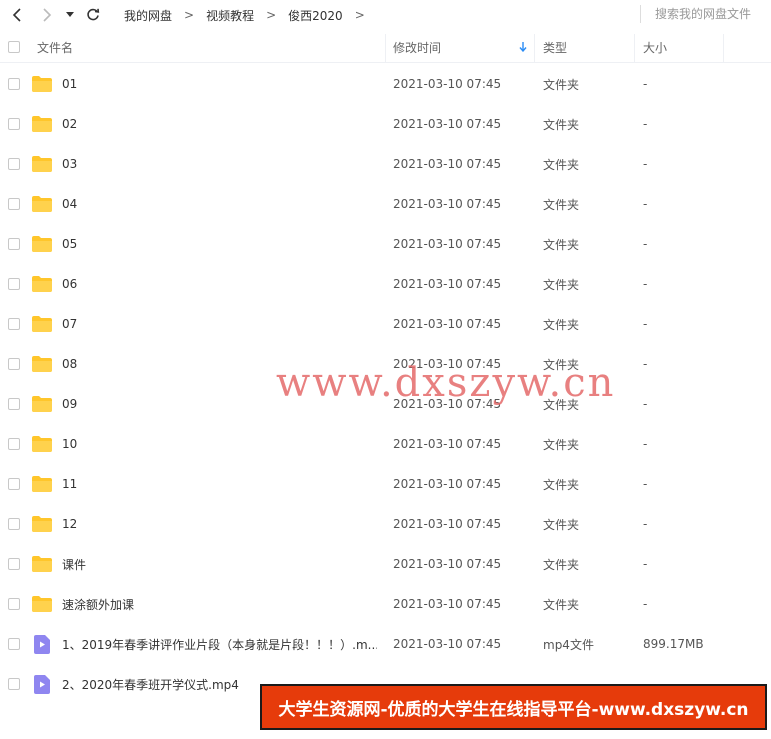 The height and width of the screenshot is (739, 771). What do you see at coordinates (385, 204) in the screenshot?
I see `file-row: 04 2021-03-10 07:45 文件夹 -` at bounding box center [385, 204].